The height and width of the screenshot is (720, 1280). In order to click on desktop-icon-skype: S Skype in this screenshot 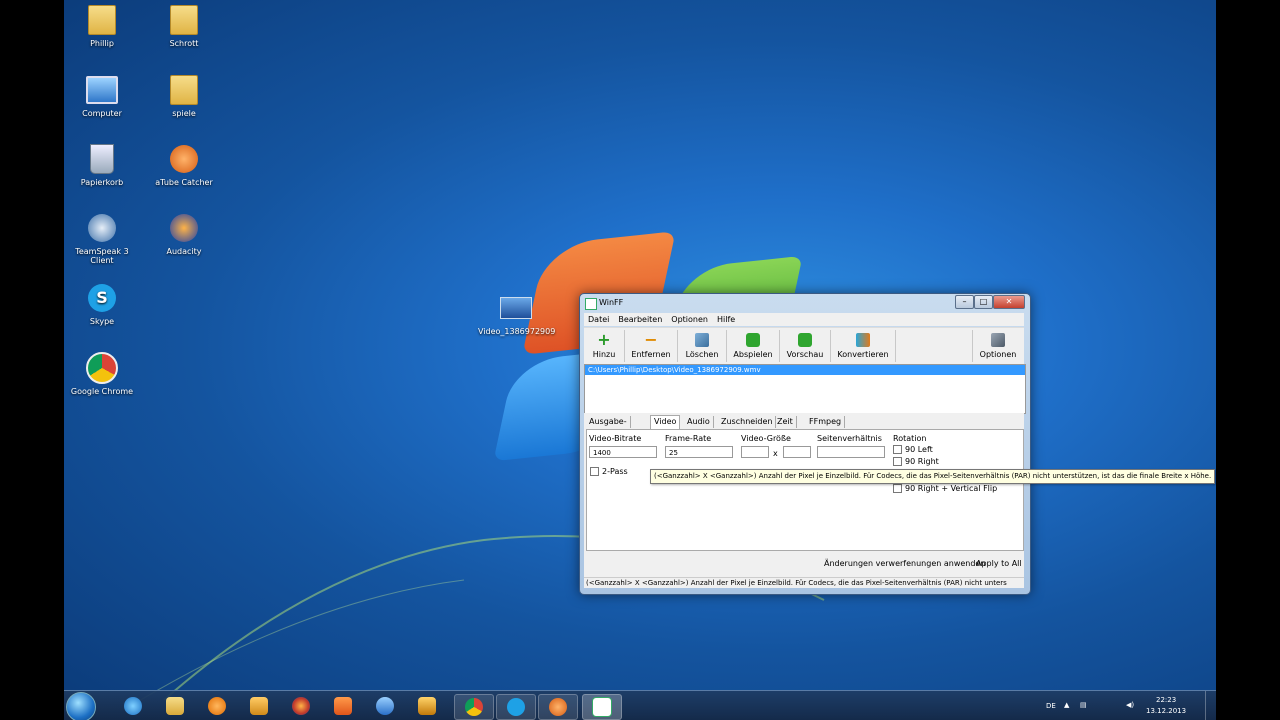, I will do `click(102, 304)`.